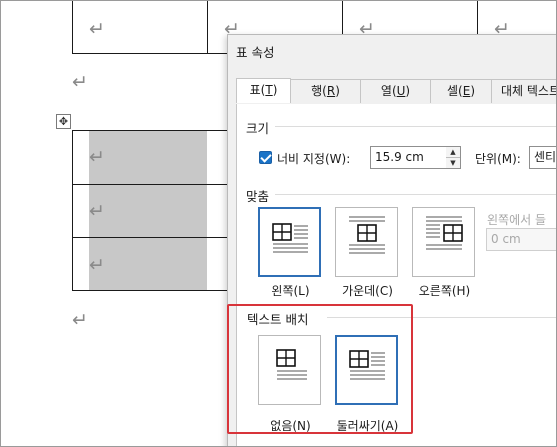  Describe the element at coordinates (517, 220) in the screenshot. I see `indent-label: 왼쪽에서 들` at that location.